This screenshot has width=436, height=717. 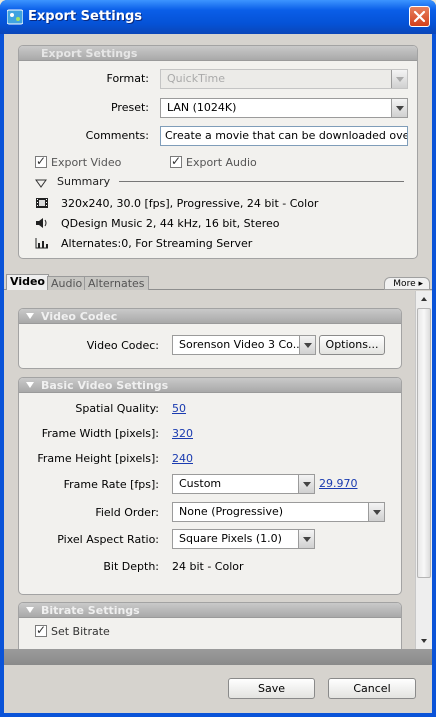 What do you see at coordinates (176, 161) in the screenshot?
I see `export-audio-checkbox` at bounding box center [176, 161].